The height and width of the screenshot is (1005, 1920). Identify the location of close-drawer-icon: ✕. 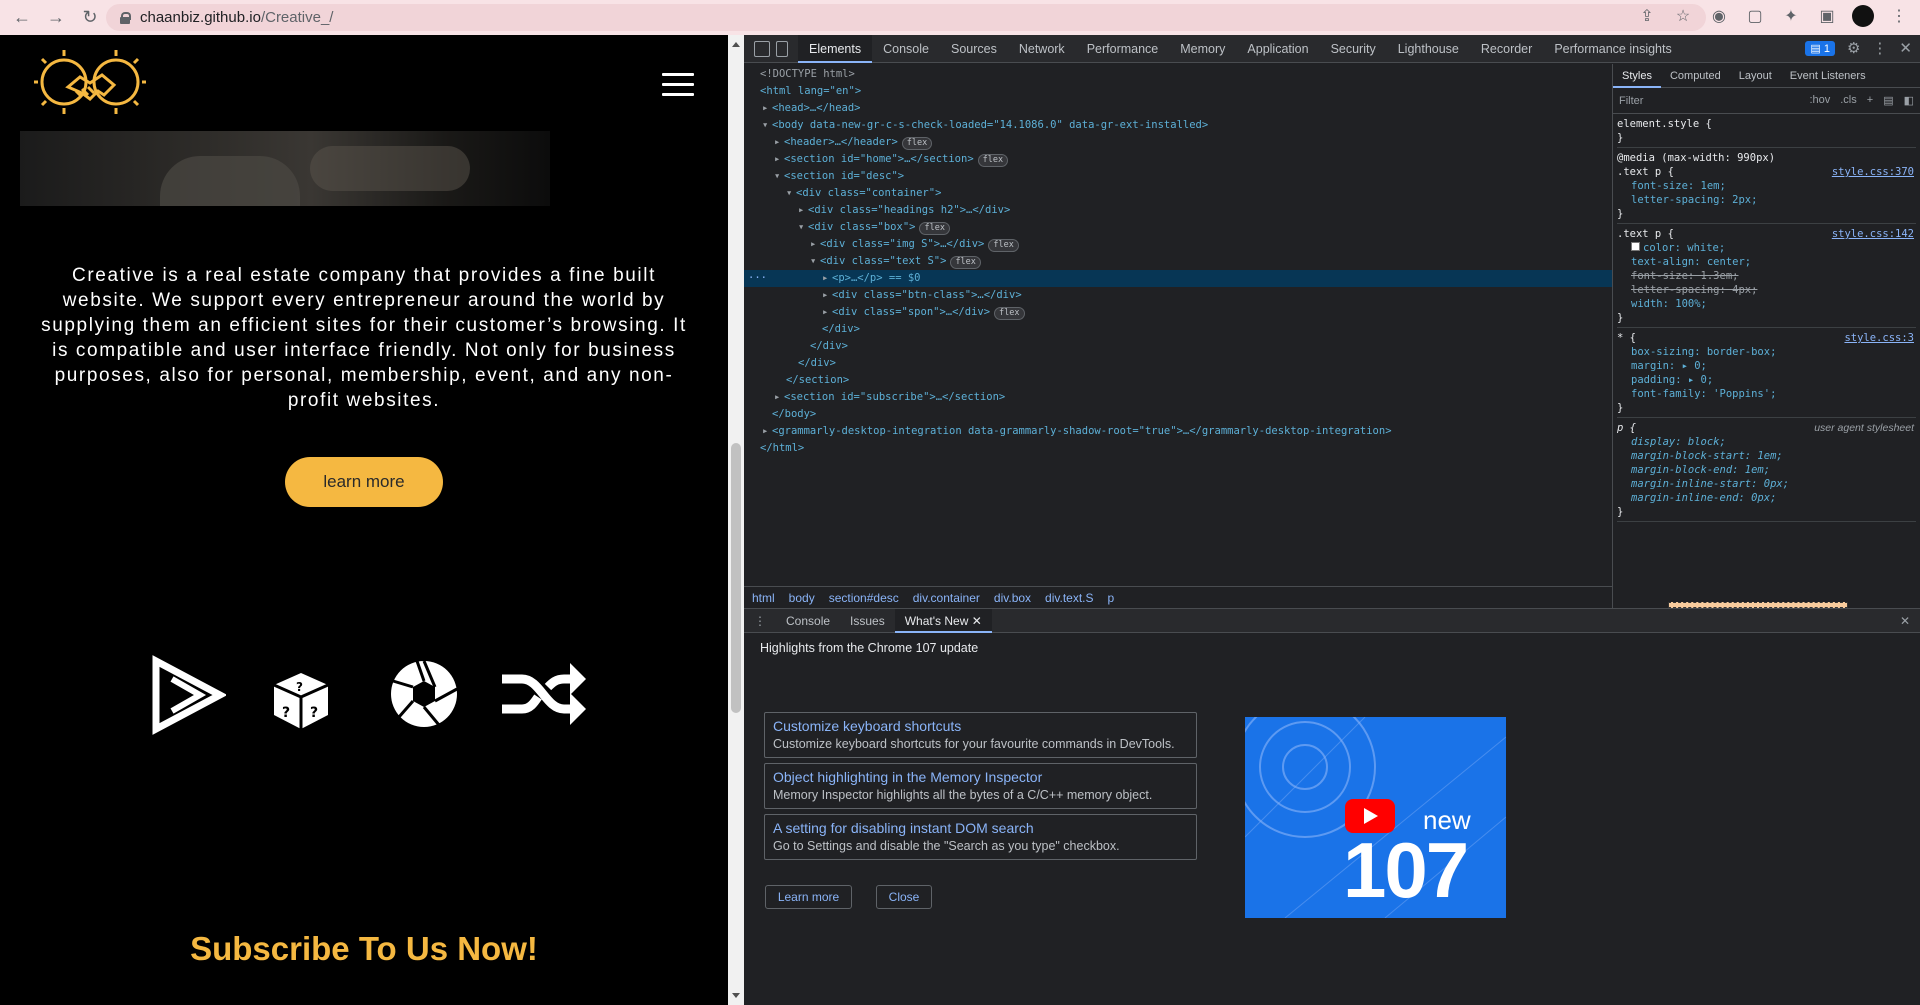
(1905, 621).